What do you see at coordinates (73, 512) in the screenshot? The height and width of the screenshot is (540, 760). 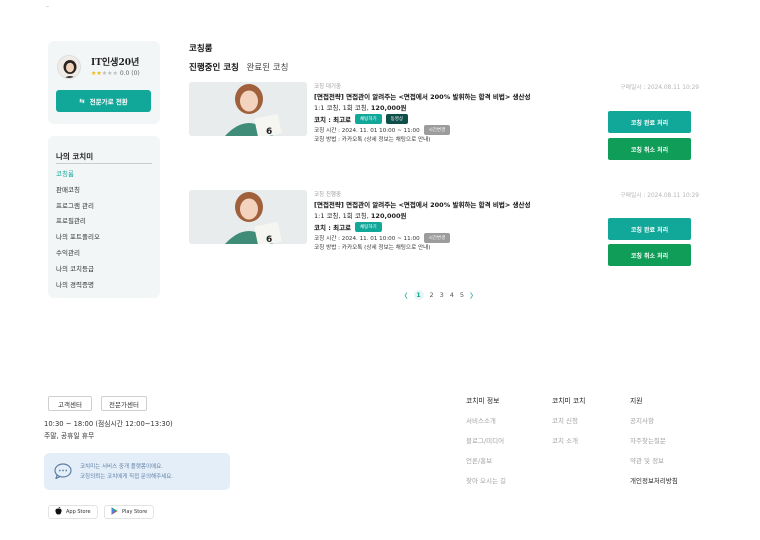 I see `app-store-button: App Store` at bounding box center [73, 512].